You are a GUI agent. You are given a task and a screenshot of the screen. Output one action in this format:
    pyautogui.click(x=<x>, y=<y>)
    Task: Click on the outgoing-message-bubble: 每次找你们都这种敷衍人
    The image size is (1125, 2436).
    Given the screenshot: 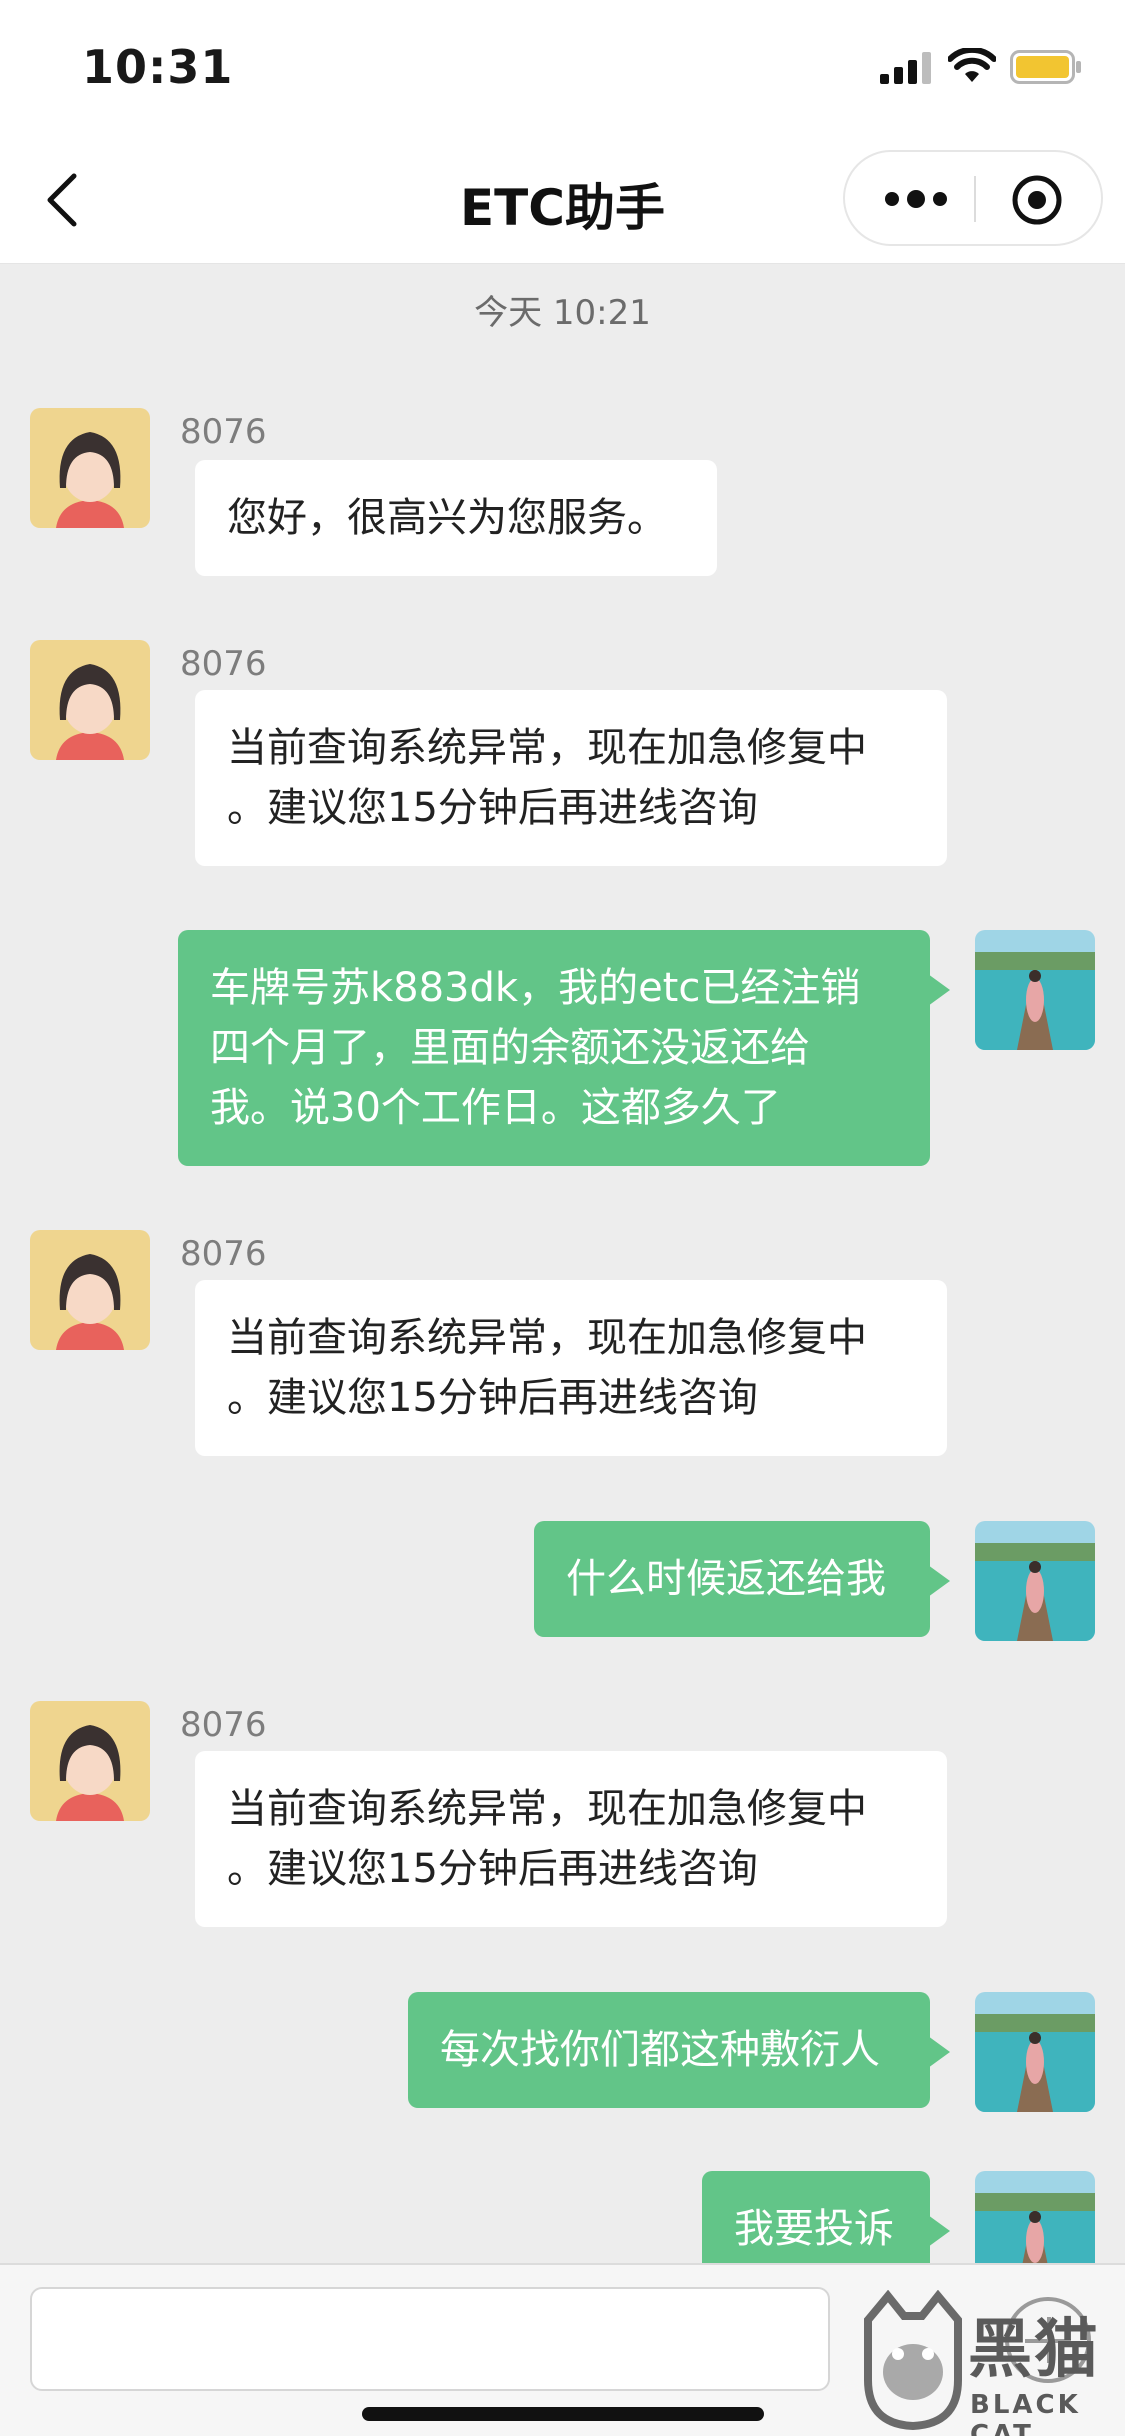 What is the action you would take?
    pyautogui.click(x=679, y=2050)
    